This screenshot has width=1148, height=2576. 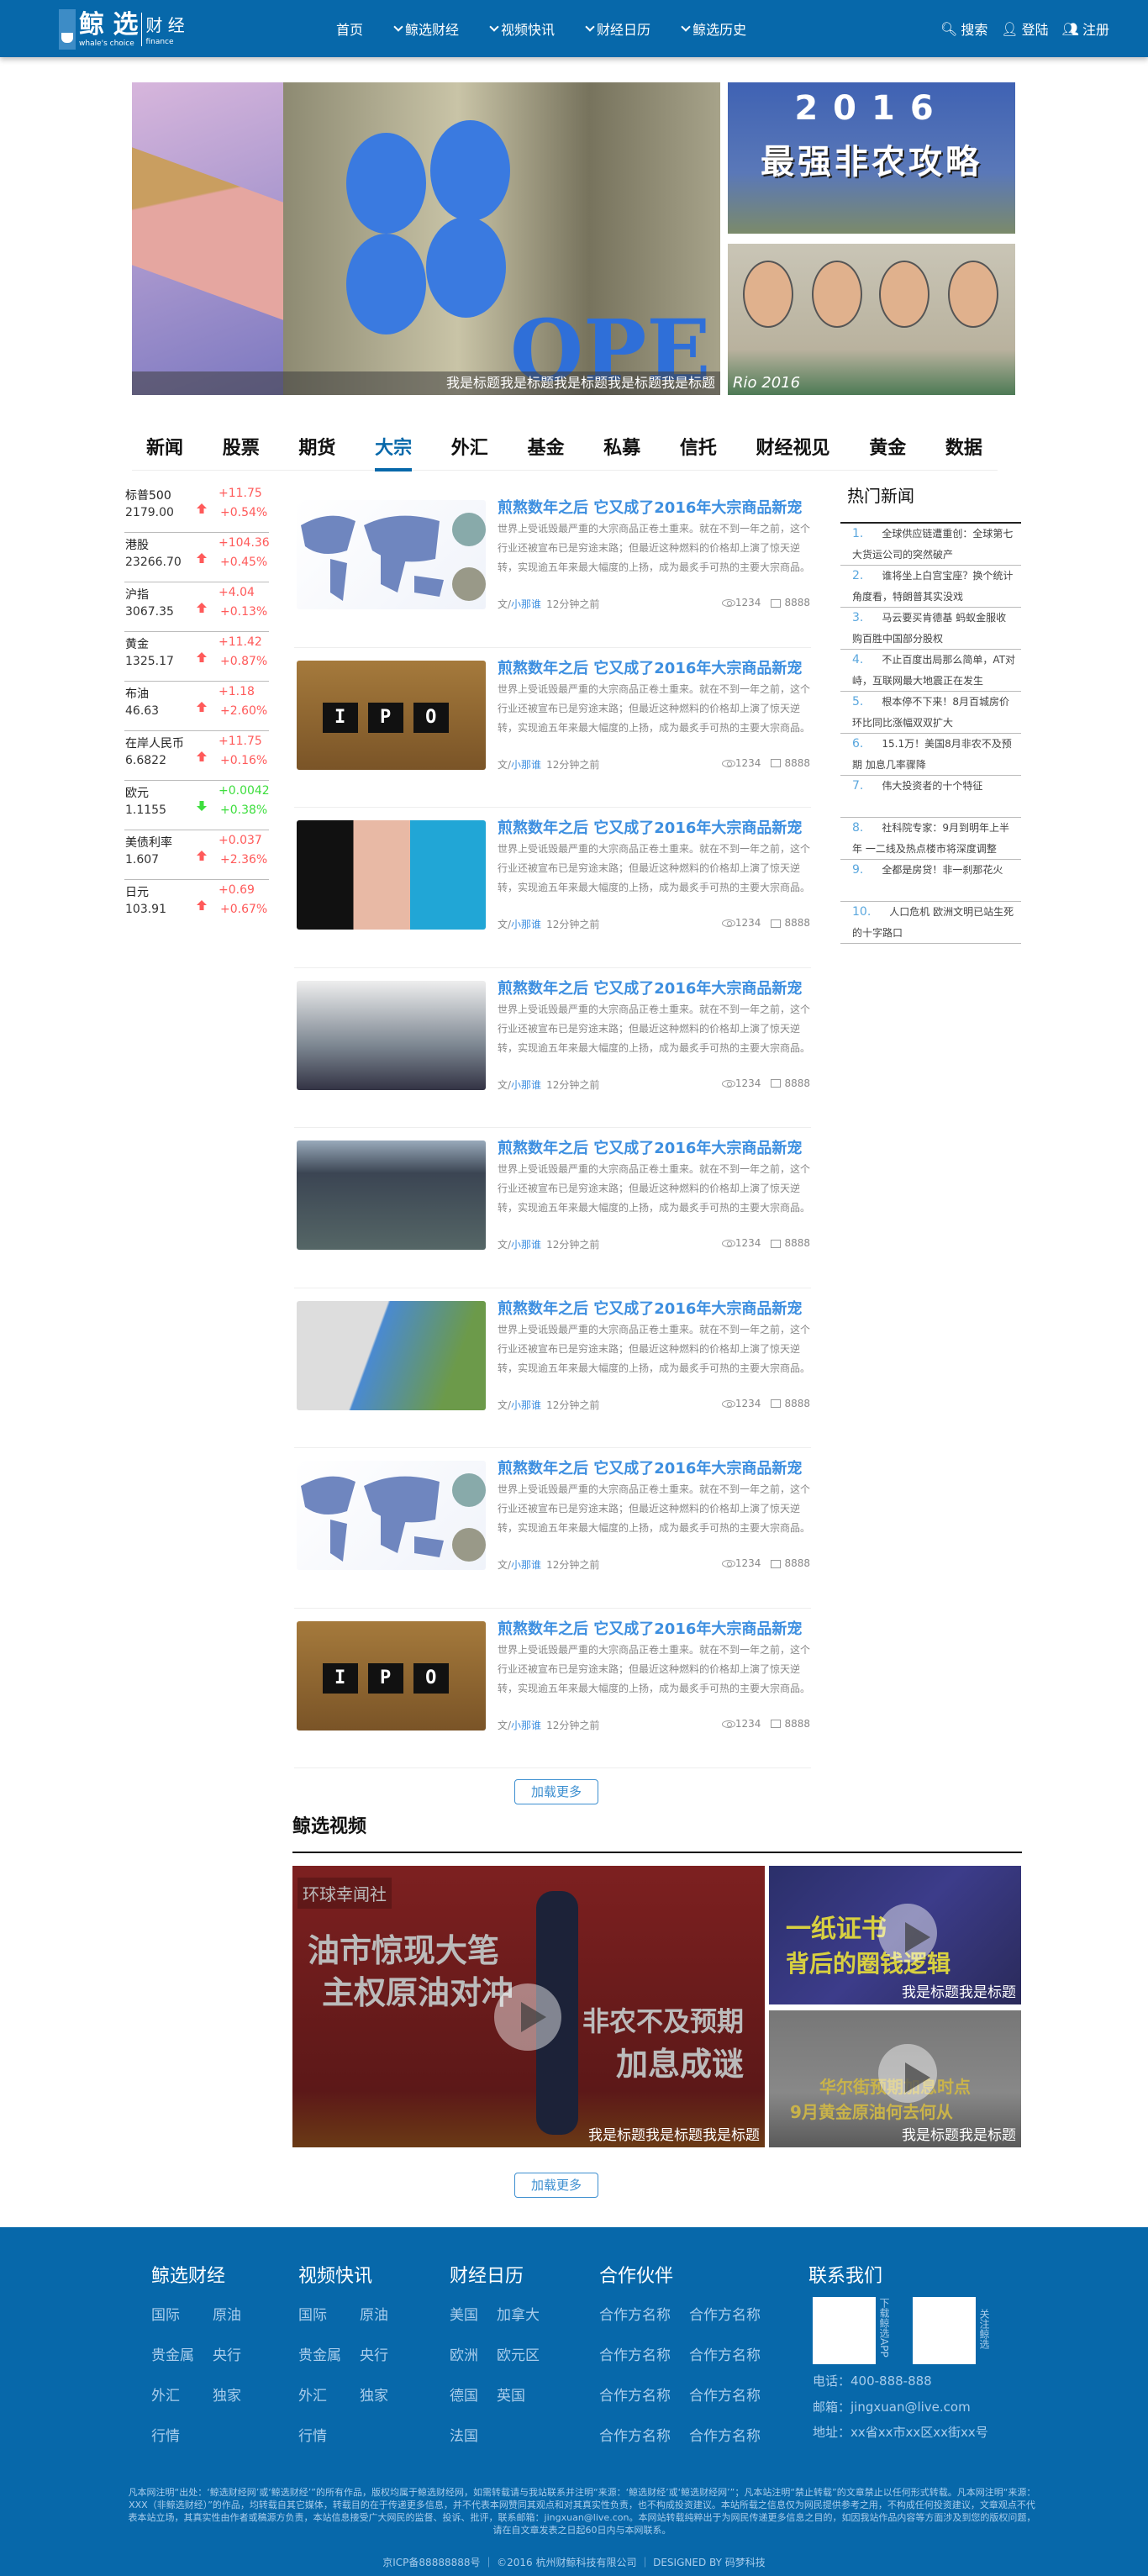 I want to click on footer-link: 英国, so click(x=518, y=2404).